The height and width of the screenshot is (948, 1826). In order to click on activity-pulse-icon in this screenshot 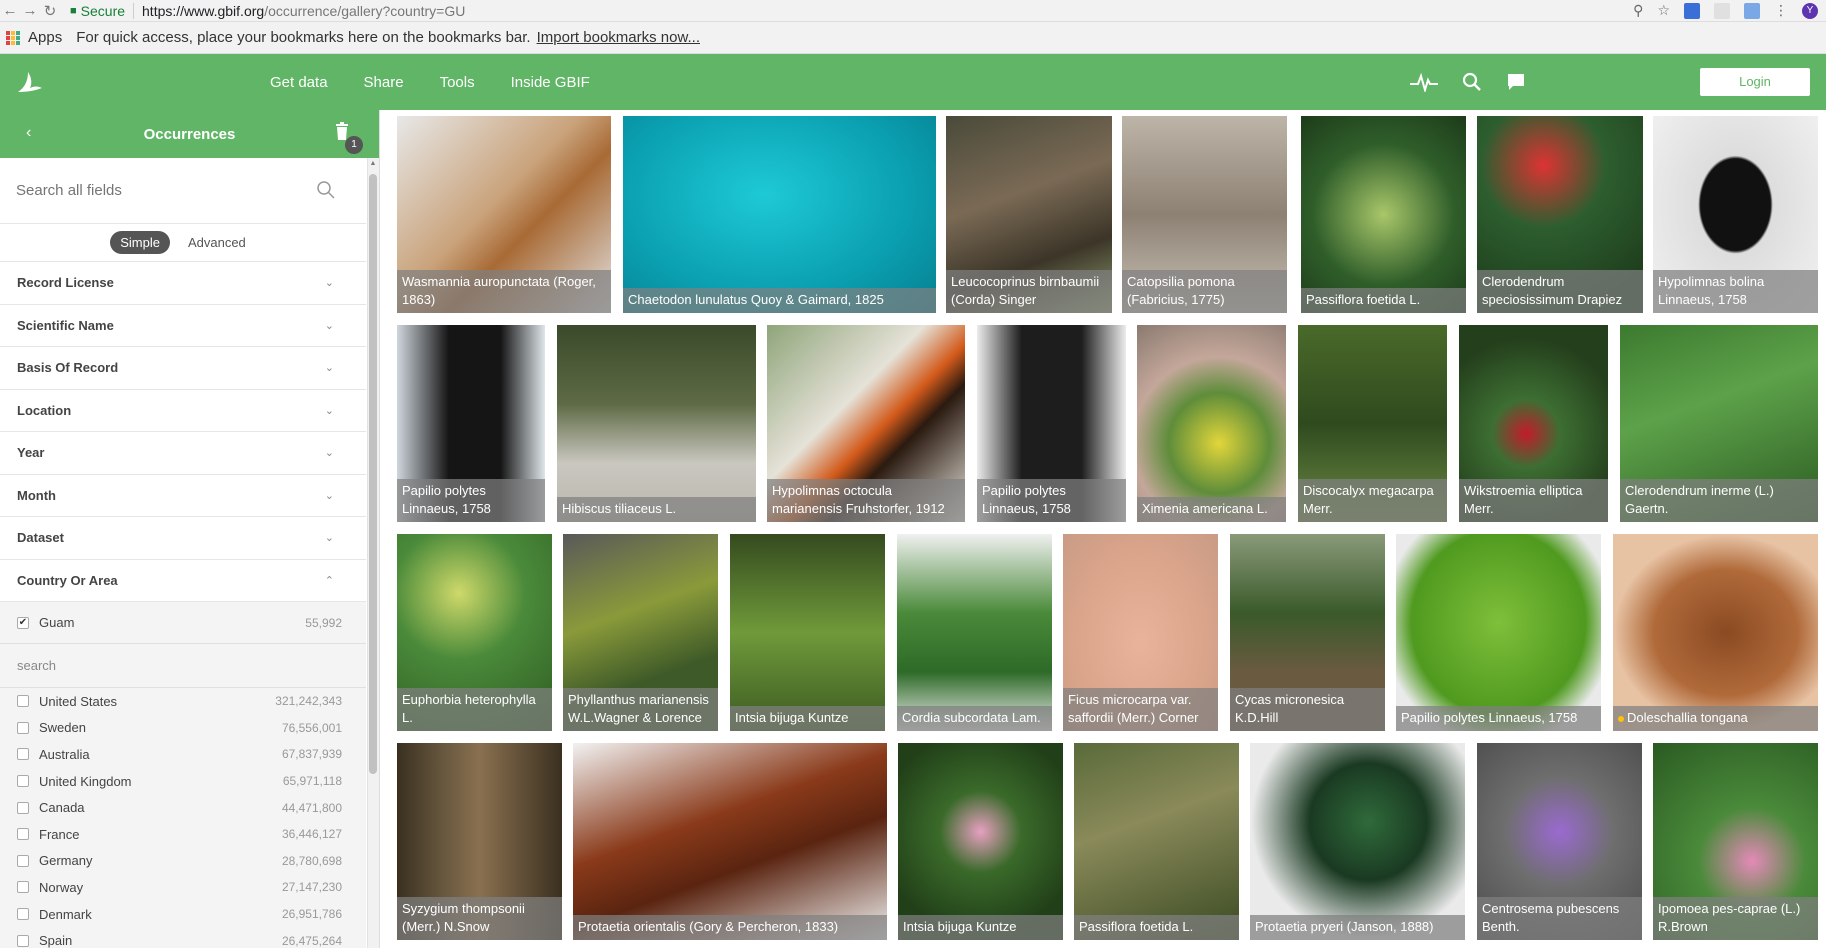, I will do `click(1424, 82)`.